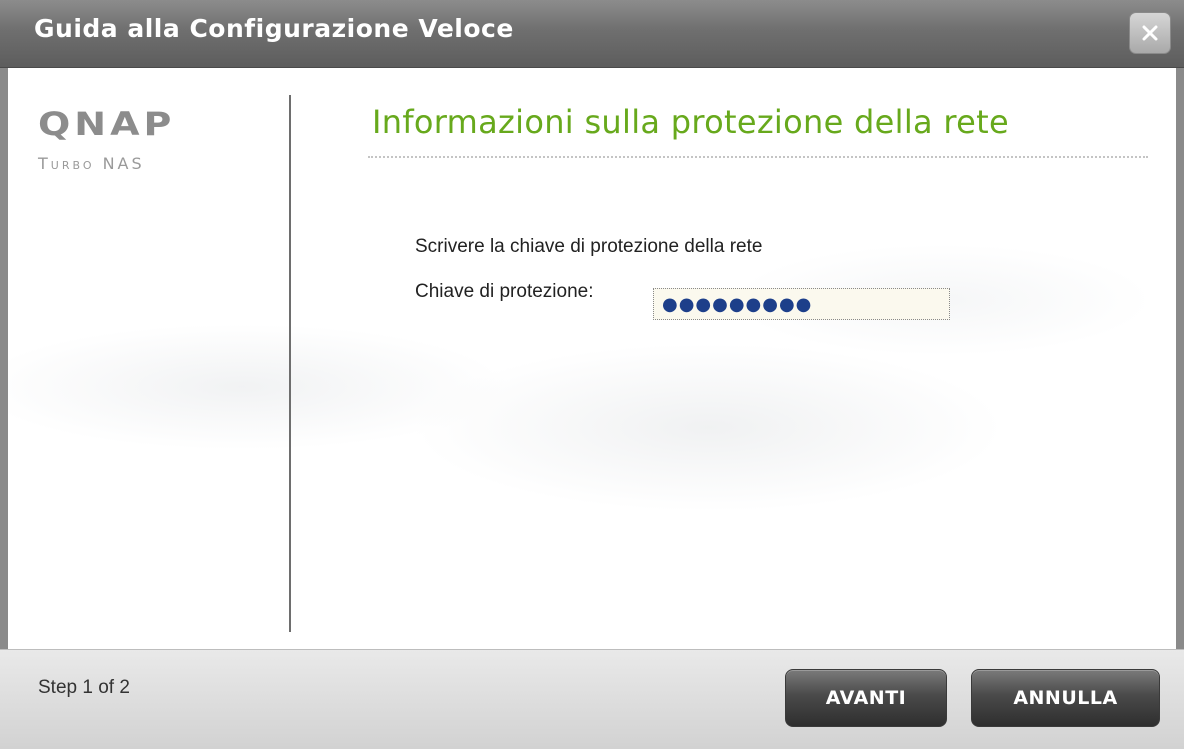 The width and height of the screenshot is (1184, 749). What do you see at coordinates (758, 157) in the screenshot?
I see `heading-divider` at bounding box center [758, 157].